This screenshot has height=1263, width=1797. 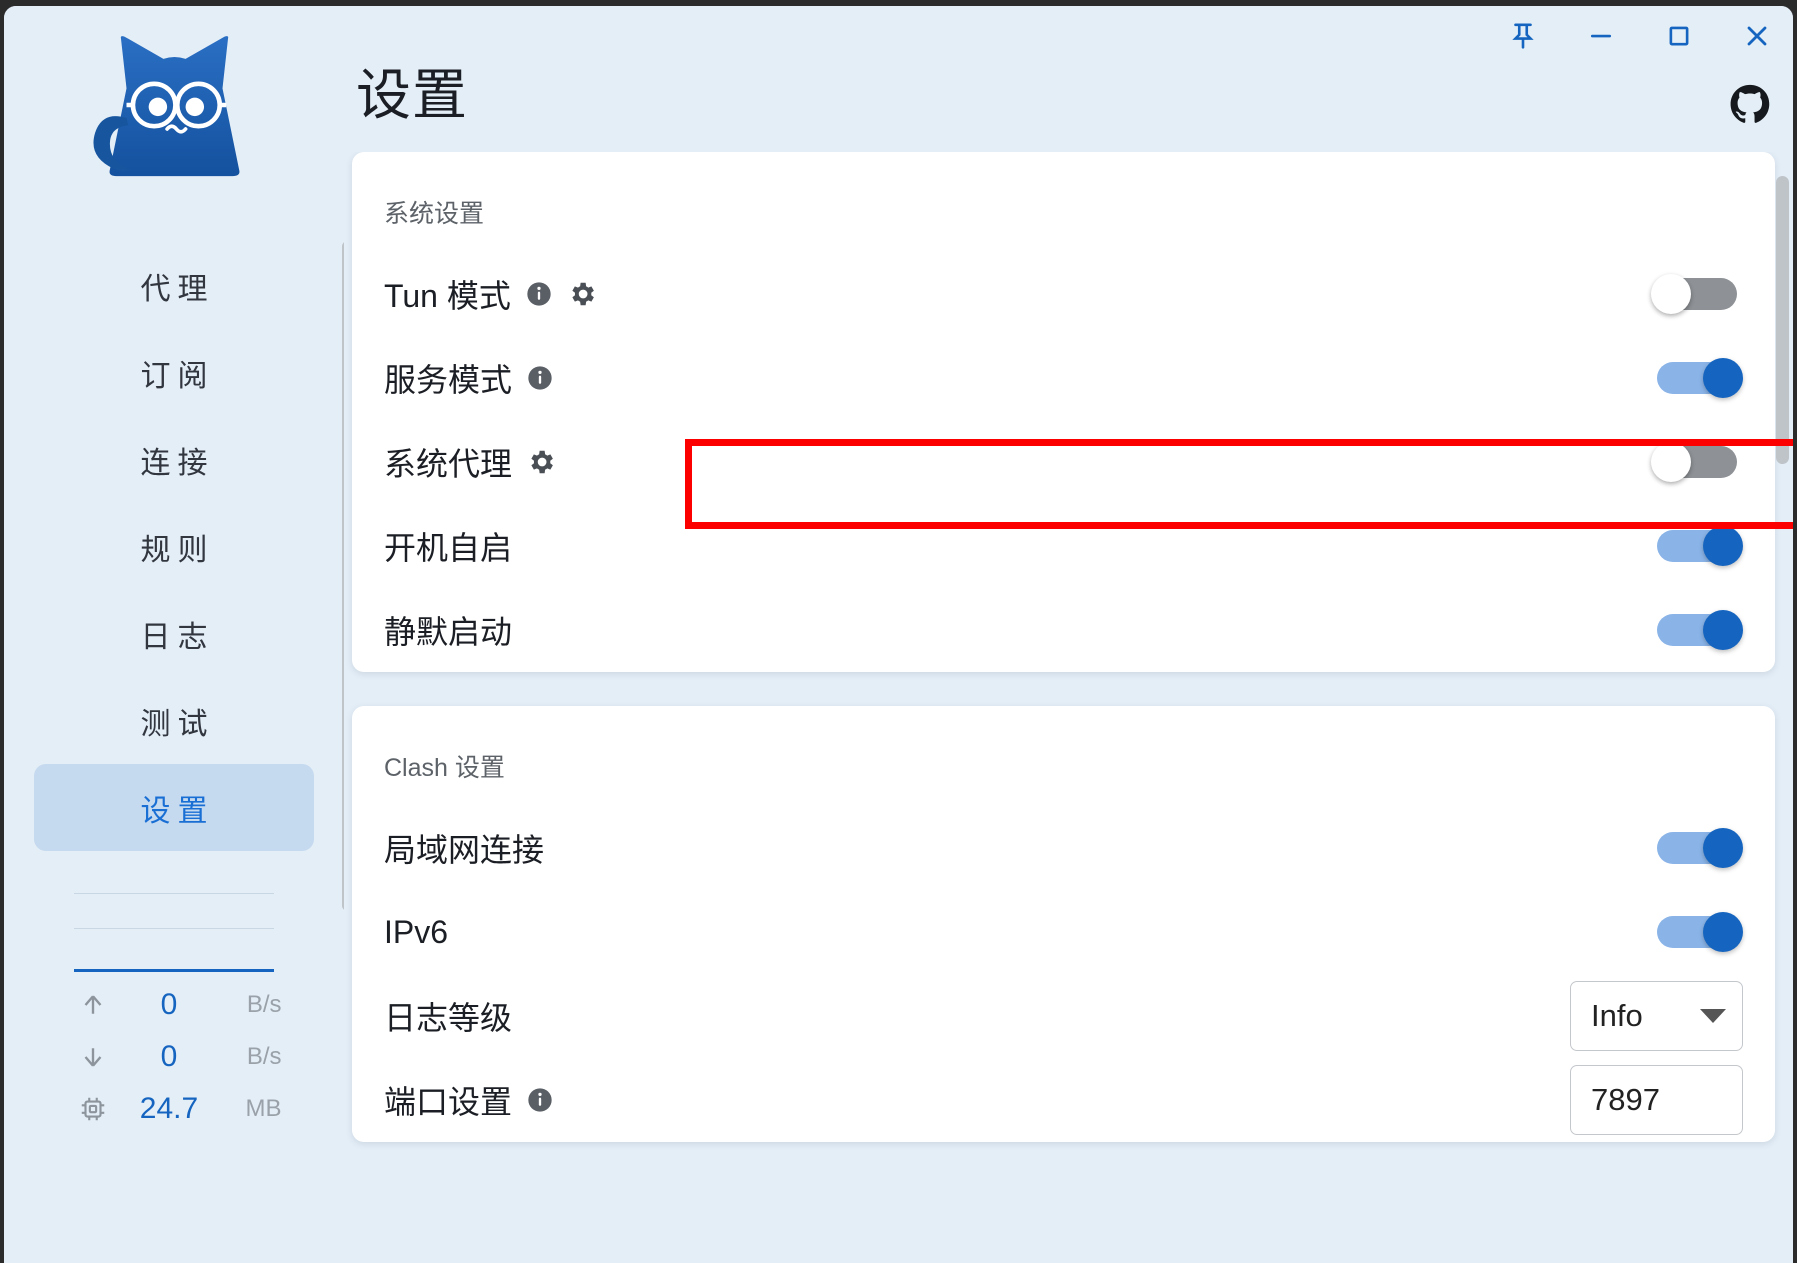 What do you see at coordinates (169, 1056) in the screenshot?
I see `download-speed-value: 0` at bounding box center [169, 1056].